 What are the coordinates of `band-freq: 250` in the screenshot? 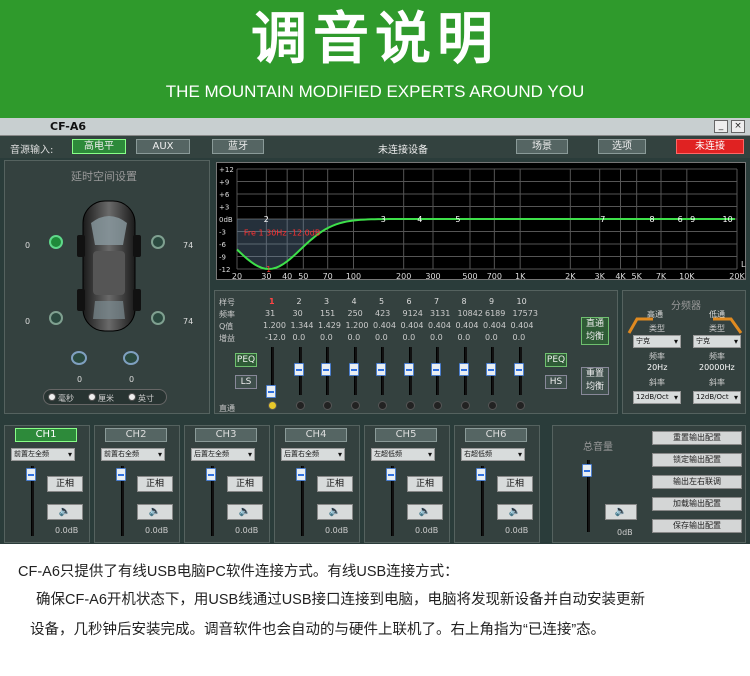 It's located at (355, 313).